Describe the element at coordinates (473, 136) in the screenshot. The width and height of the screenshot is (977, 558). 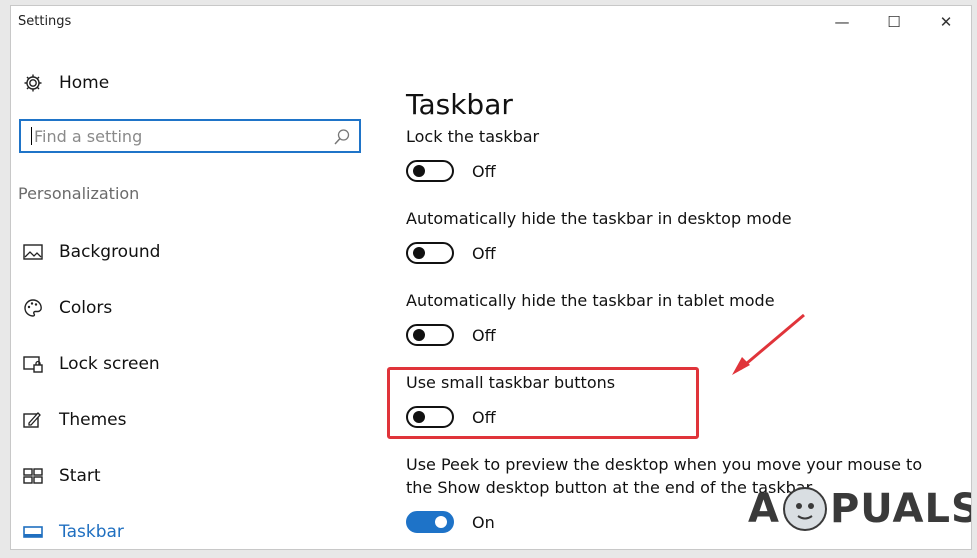
I see `setting-label-lock-taskbar: Lock the taskbar` at that location.